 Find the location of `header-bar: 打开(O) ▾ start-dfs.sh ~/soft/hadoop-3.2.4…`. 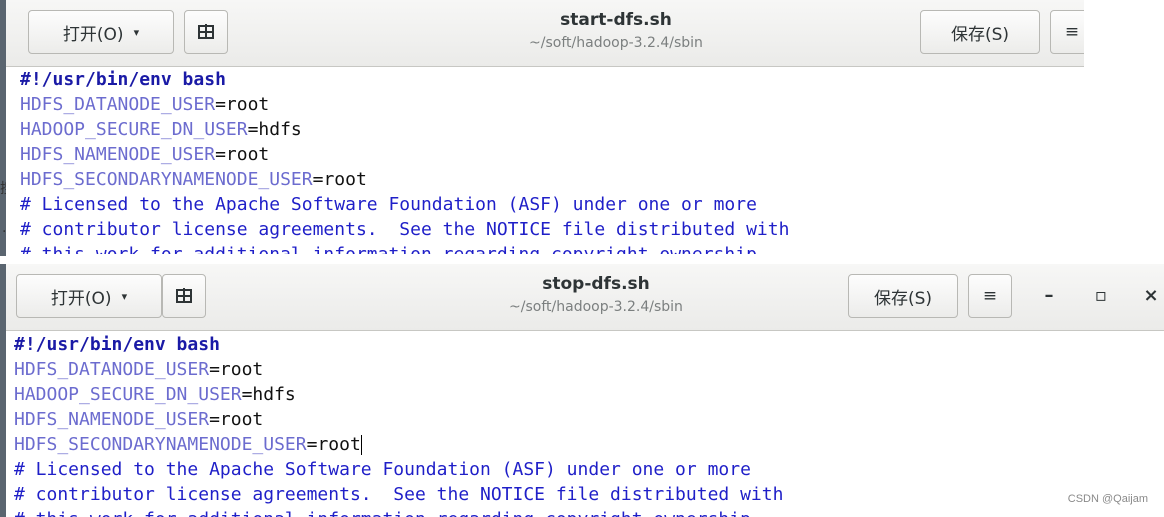

header-bar: 打开(O) ▾ start-dfs.sh ~/soft/hadoop-3.2.4… is located at coordinates (545, 33).